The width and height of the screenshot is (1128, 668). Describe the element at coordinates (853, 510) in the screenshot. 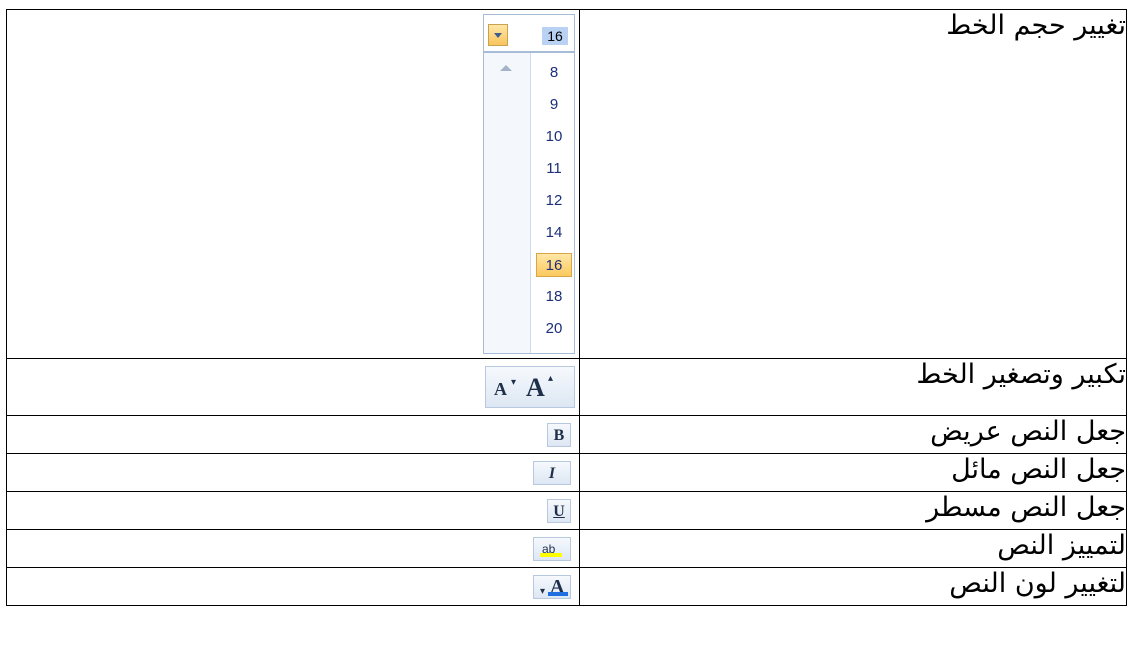

I see `label-cell: جعل النص مسطر` at that location.